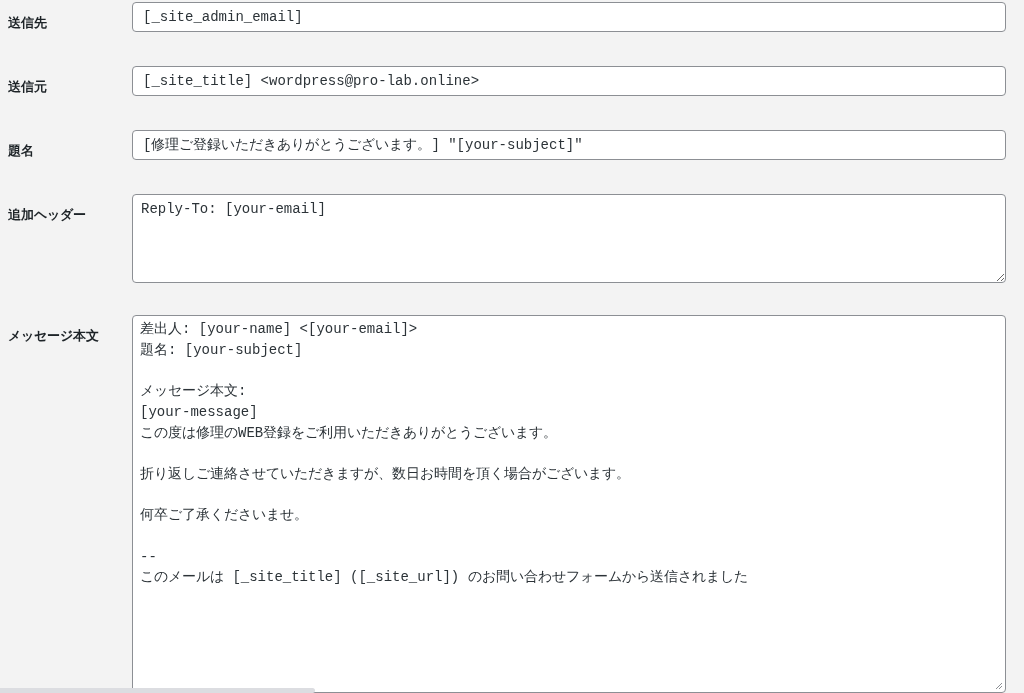  I want to click on text-field: [修理ご登録いただきありがとうございます。] "[your-subject]", so click(569, 145).